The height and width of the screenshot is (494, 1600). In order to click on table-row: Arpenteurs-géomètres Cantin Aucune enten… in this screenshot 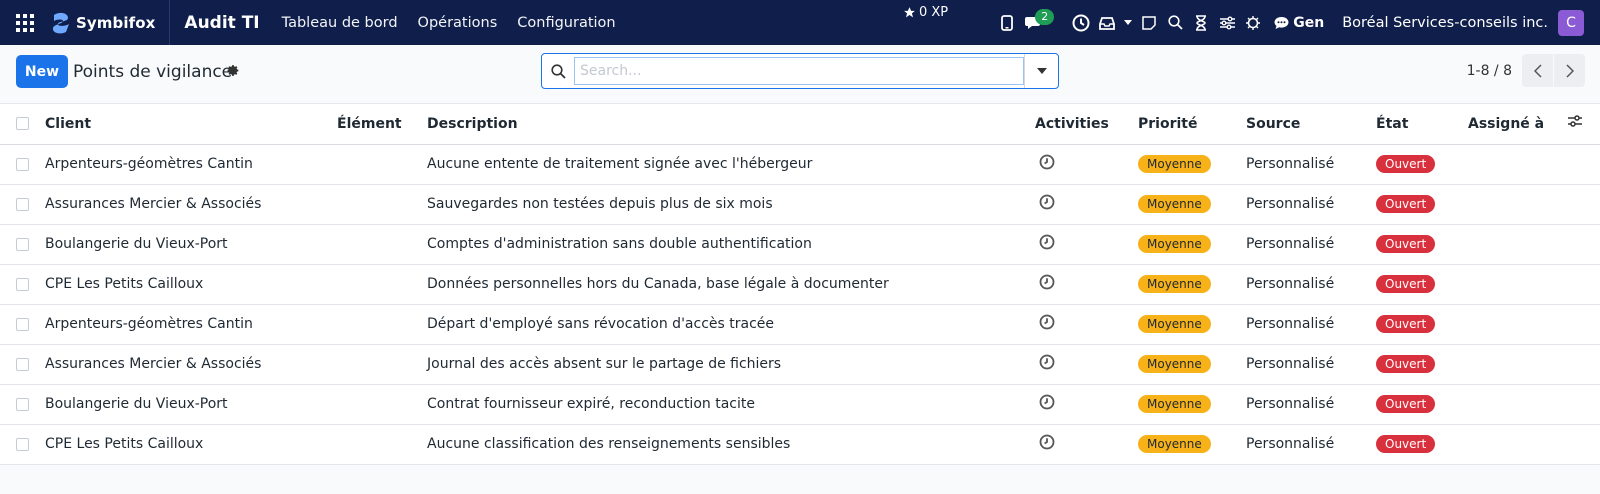, I will do `click(800, 164)`.